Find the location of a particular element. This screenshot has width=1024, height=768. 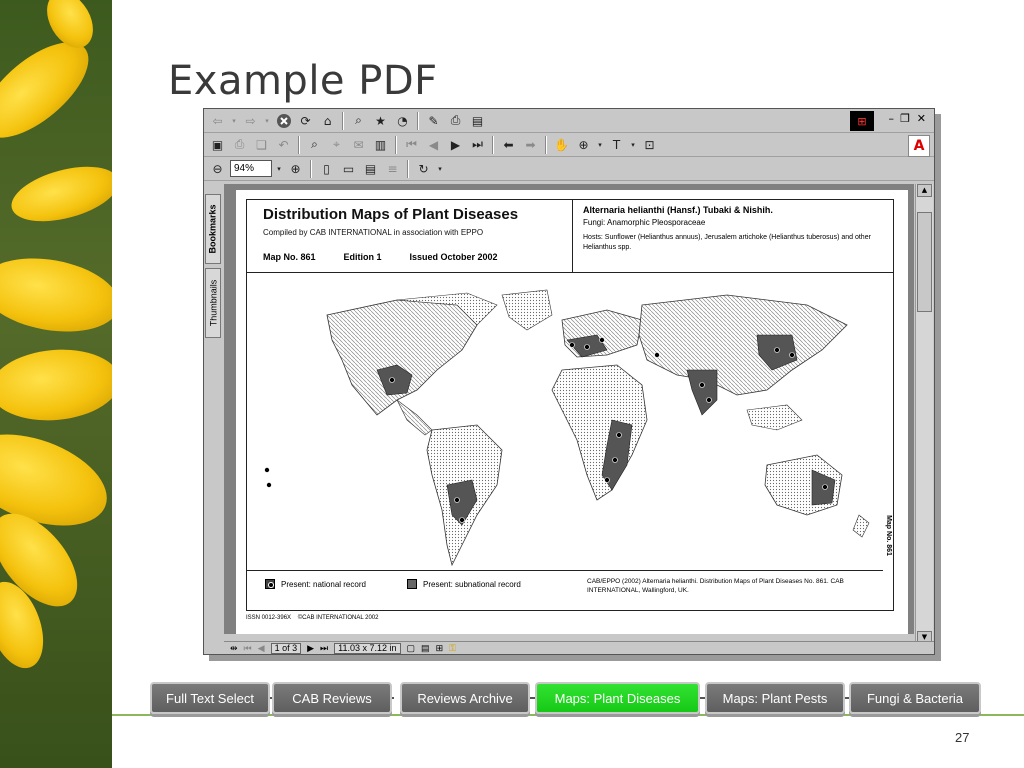

text-select-icon: T is located at coordinates (616, 144).